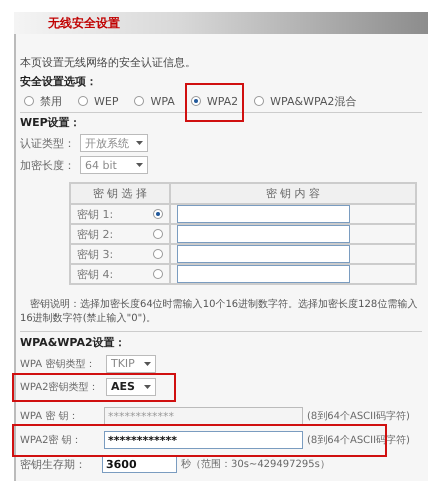 This screenshot has width=428, height=481. What do you see at coordinates (51, 440) in the screenshot?
I see `field-label: WPA2密 钥：` at bounding box center [51, 440].